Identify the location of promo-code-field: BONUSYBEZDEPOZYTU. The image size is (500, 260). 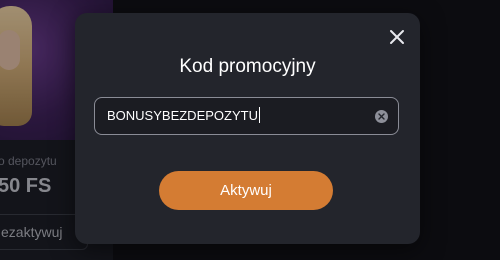
(246, 116).